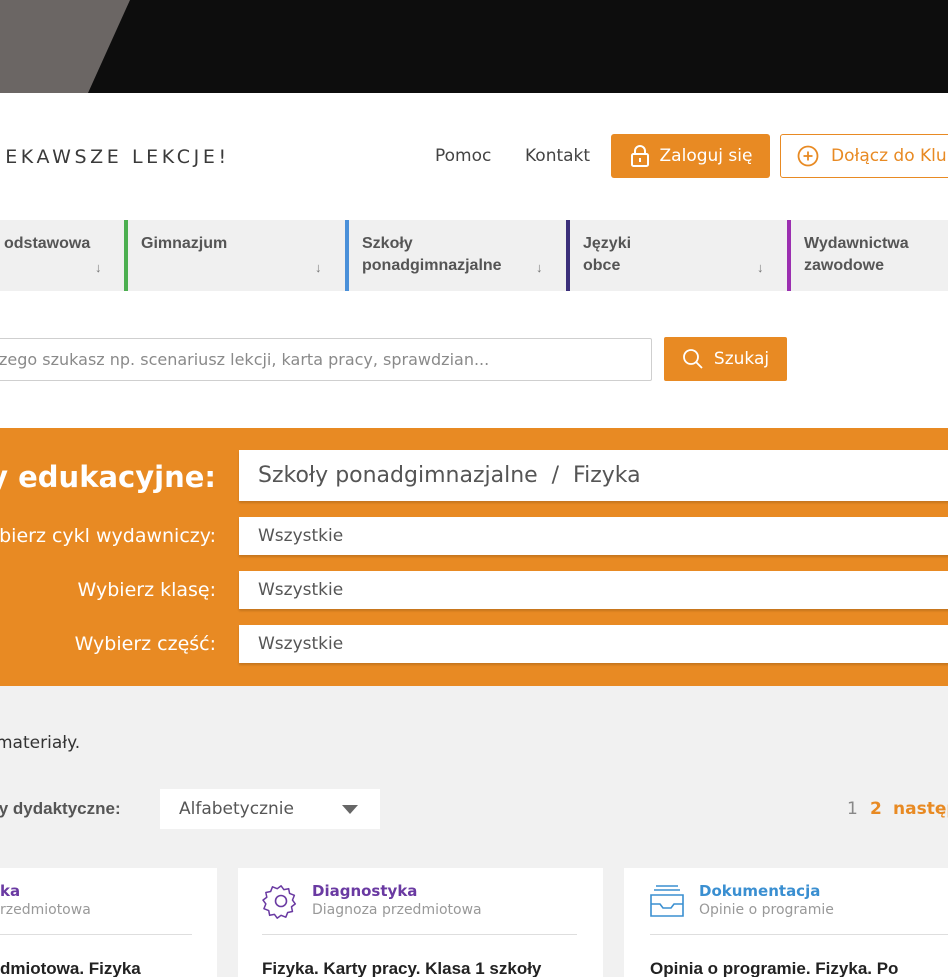  Describe the element at coordinates (279, 902) in the screenshot. I see `gear-icon` at that location.